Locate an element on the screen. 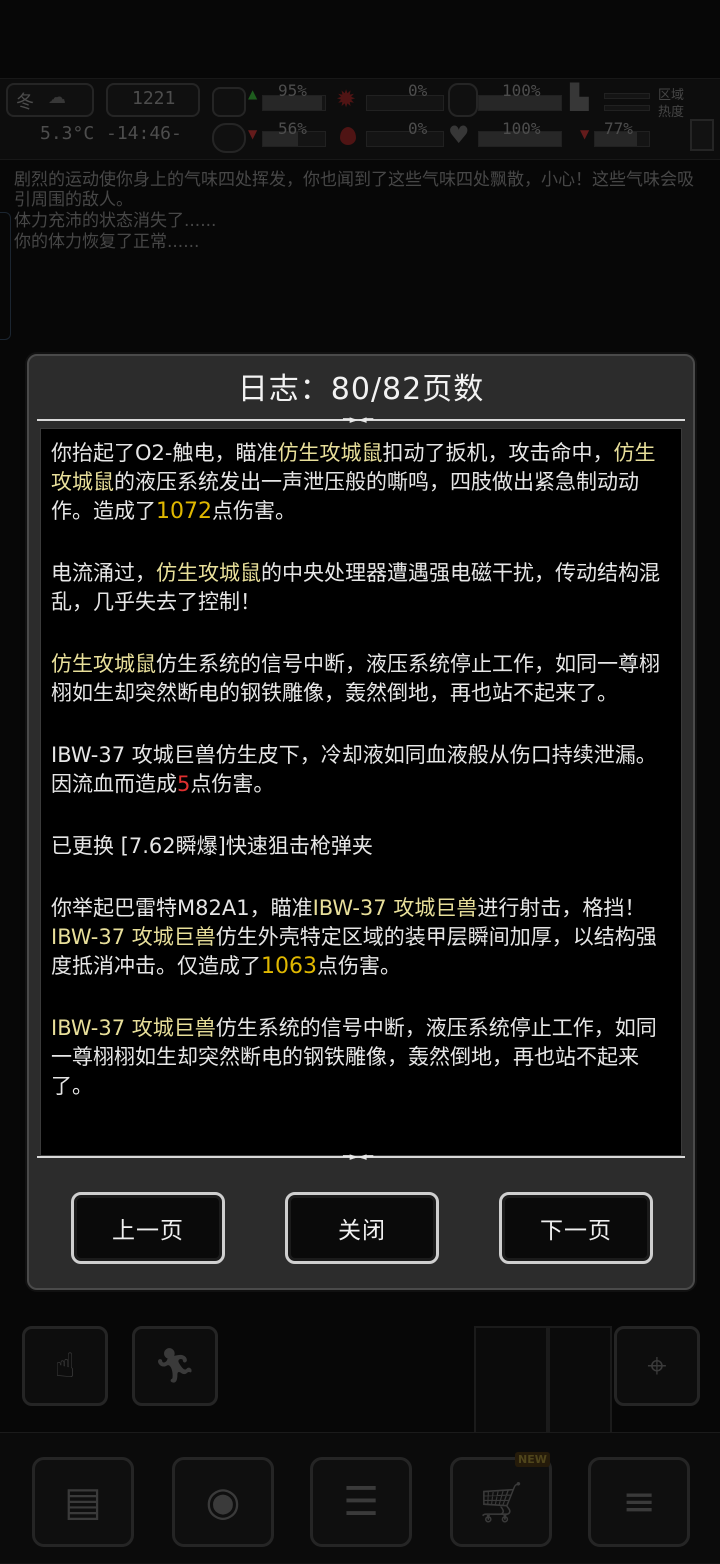  log-text: 你抬起了O2-触电，瞄准 is located at coordinates (164, 453).